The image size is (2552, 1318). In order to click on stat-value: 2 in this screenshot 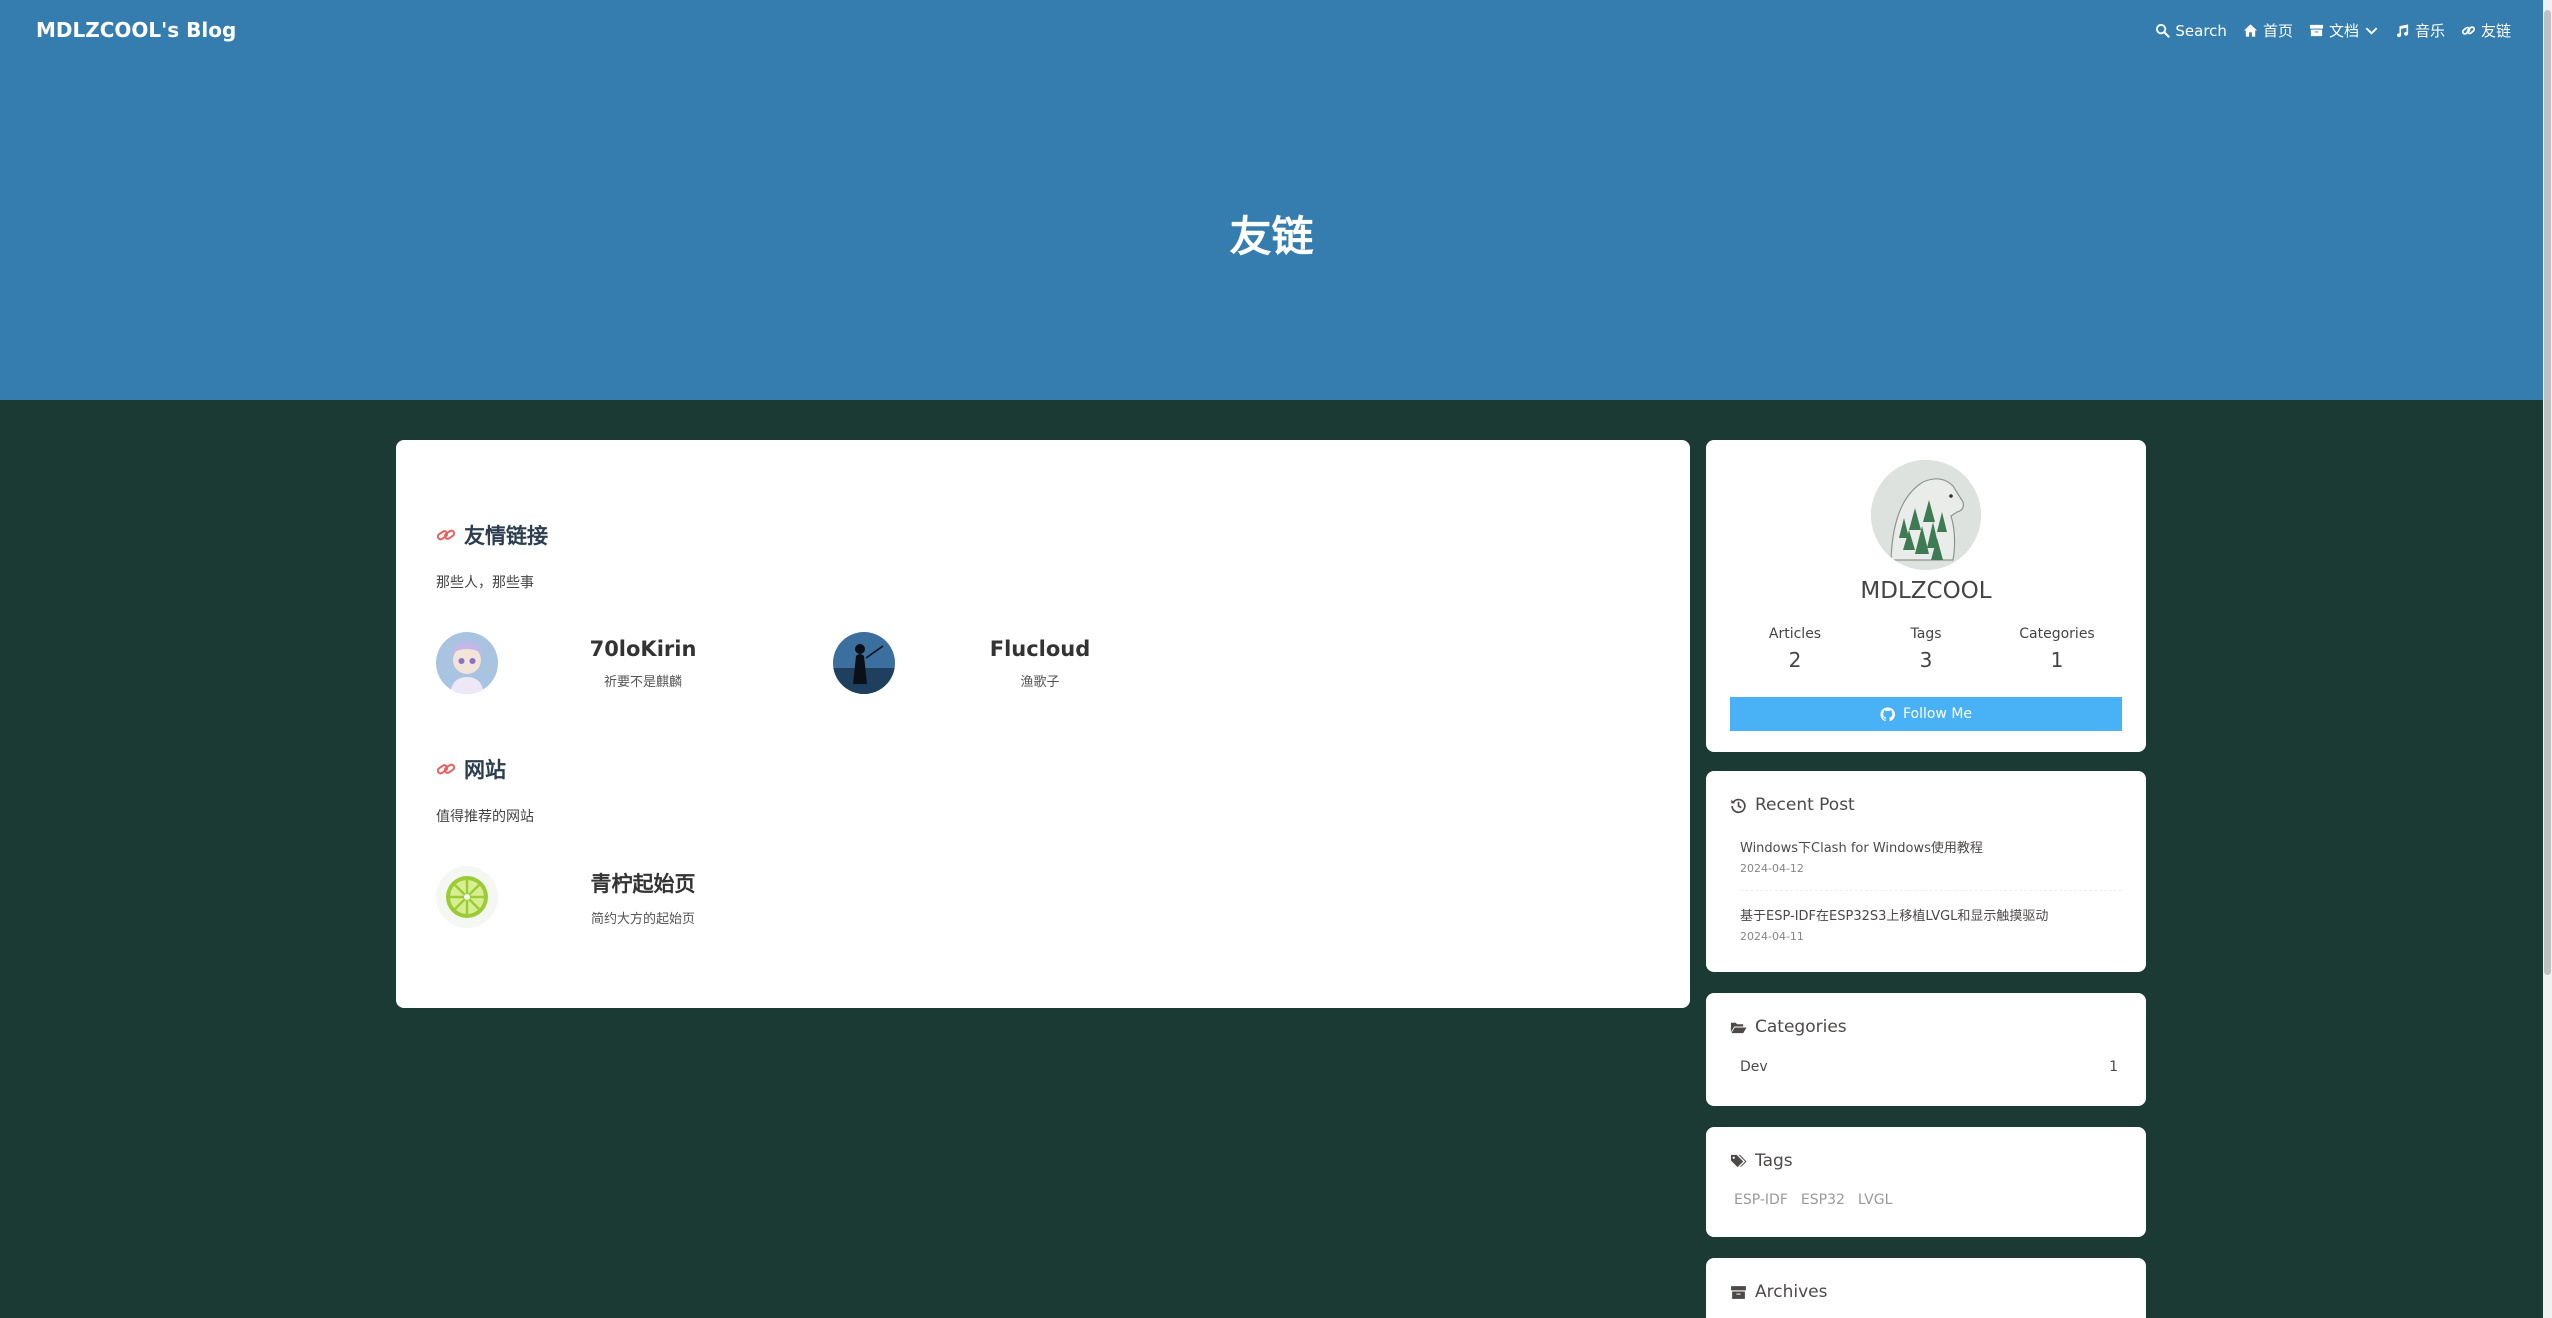, I will do `click(1795, 660)`.